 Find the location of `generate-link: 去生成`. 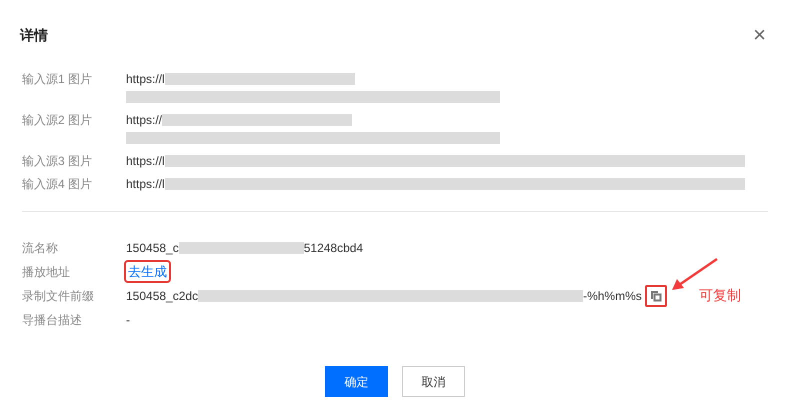

generate-link: 去生成 is located at coordinates (147, 272).